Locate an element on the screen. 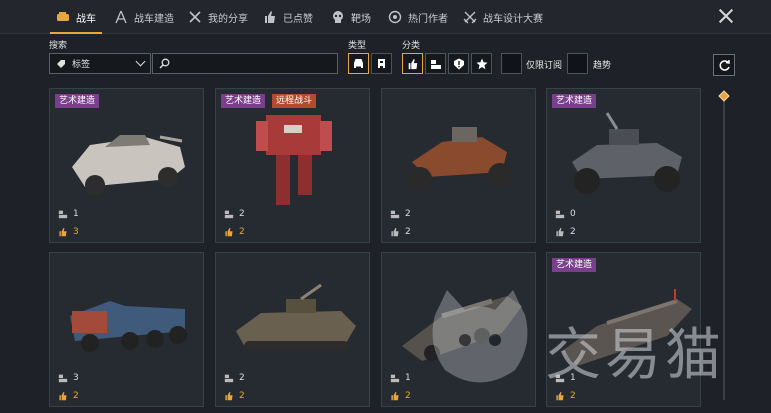 The width and height of the screenshot is (771, 413). tab-my-shares: 我的分享 is located at coordinates (218, 17).